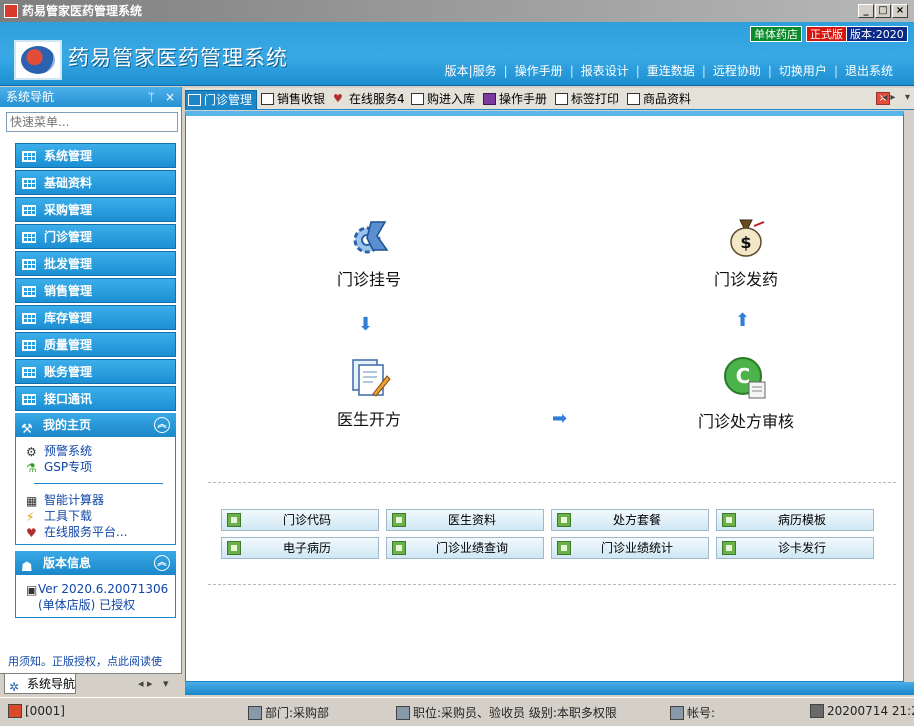  Describe the element at coordinates (99, 500) in the screenshot. I see `link-calculator: ▦ 智能计算器` at that location.